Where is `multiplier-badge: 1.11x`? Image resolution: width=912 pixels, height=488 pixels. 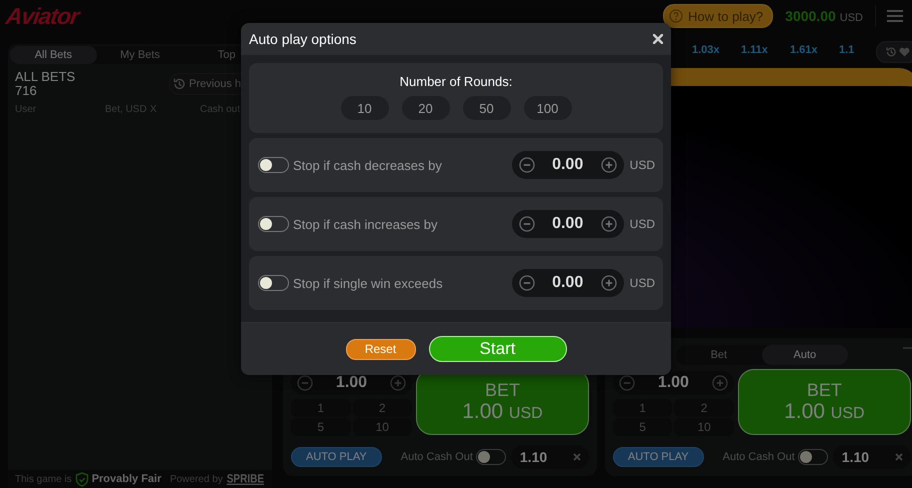 multiplier-badge: 1.11x is located at coordinates (754, 50).